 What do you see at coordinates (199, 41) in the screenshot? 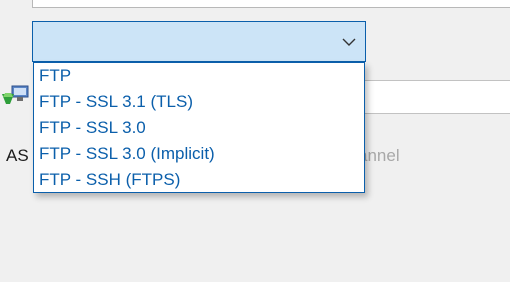
I see `protocol-select` at bounding box center [199, 41].